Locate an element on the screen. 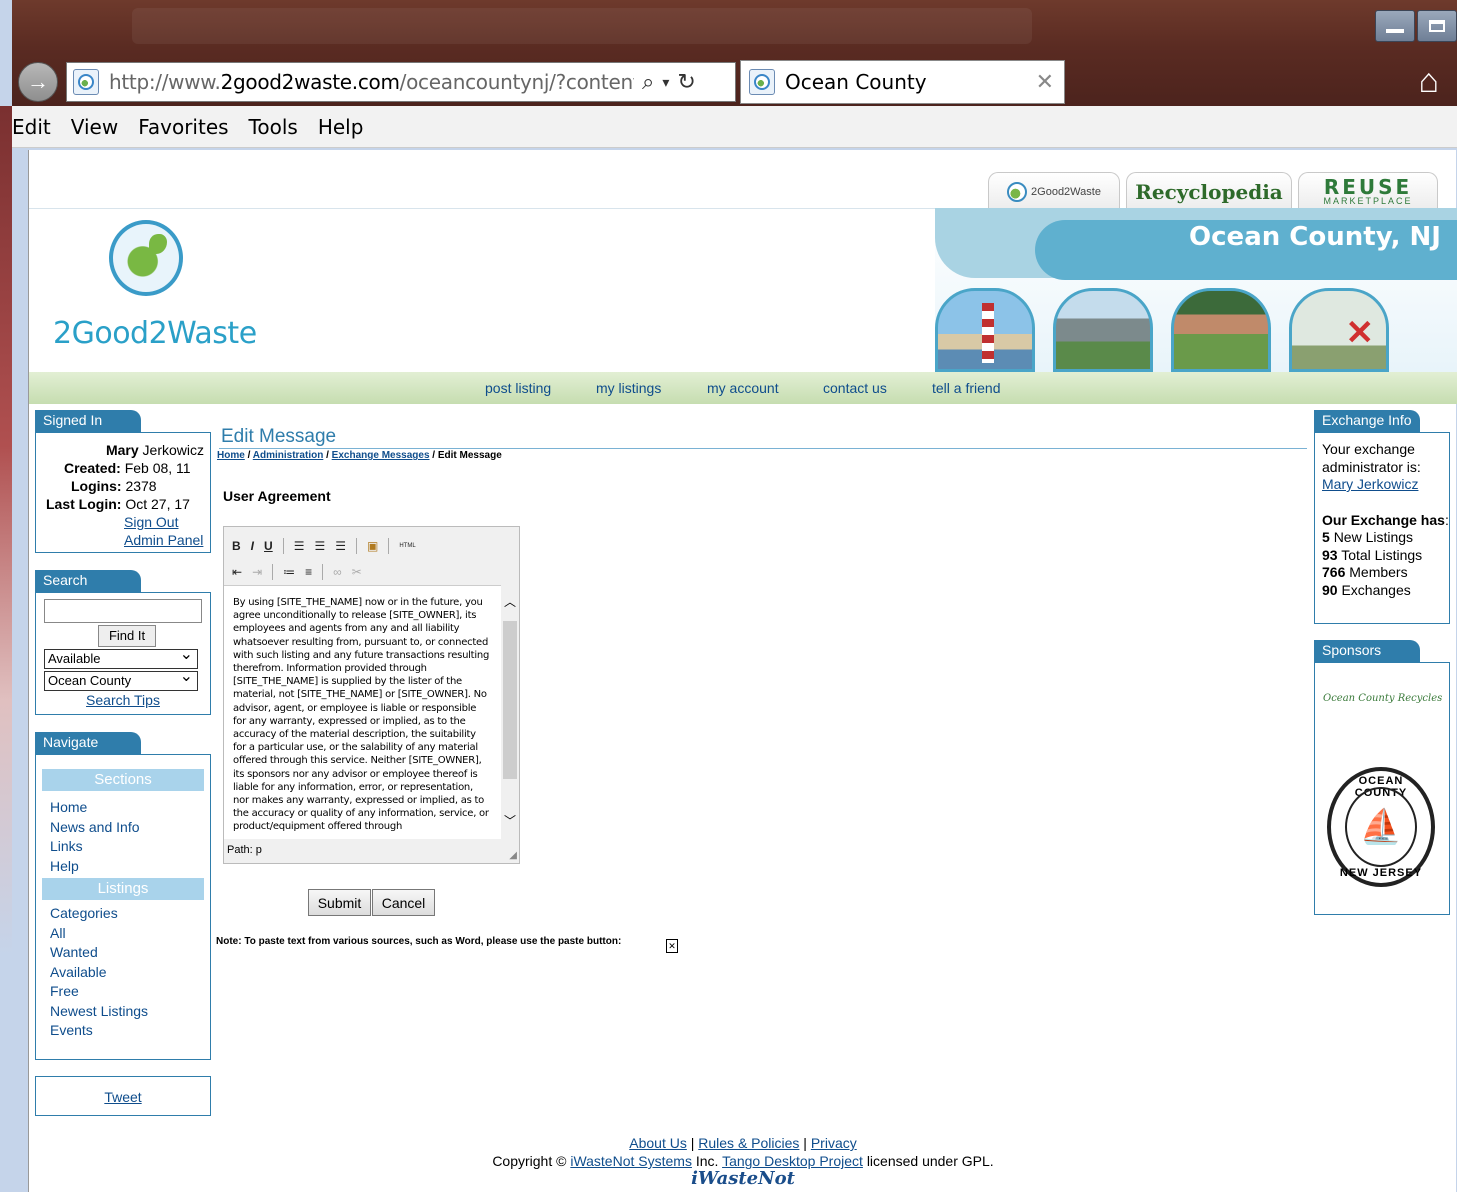 This screenshot has width=1457, height=1192. nav-events: Events is located at coordinates (123, 1031).